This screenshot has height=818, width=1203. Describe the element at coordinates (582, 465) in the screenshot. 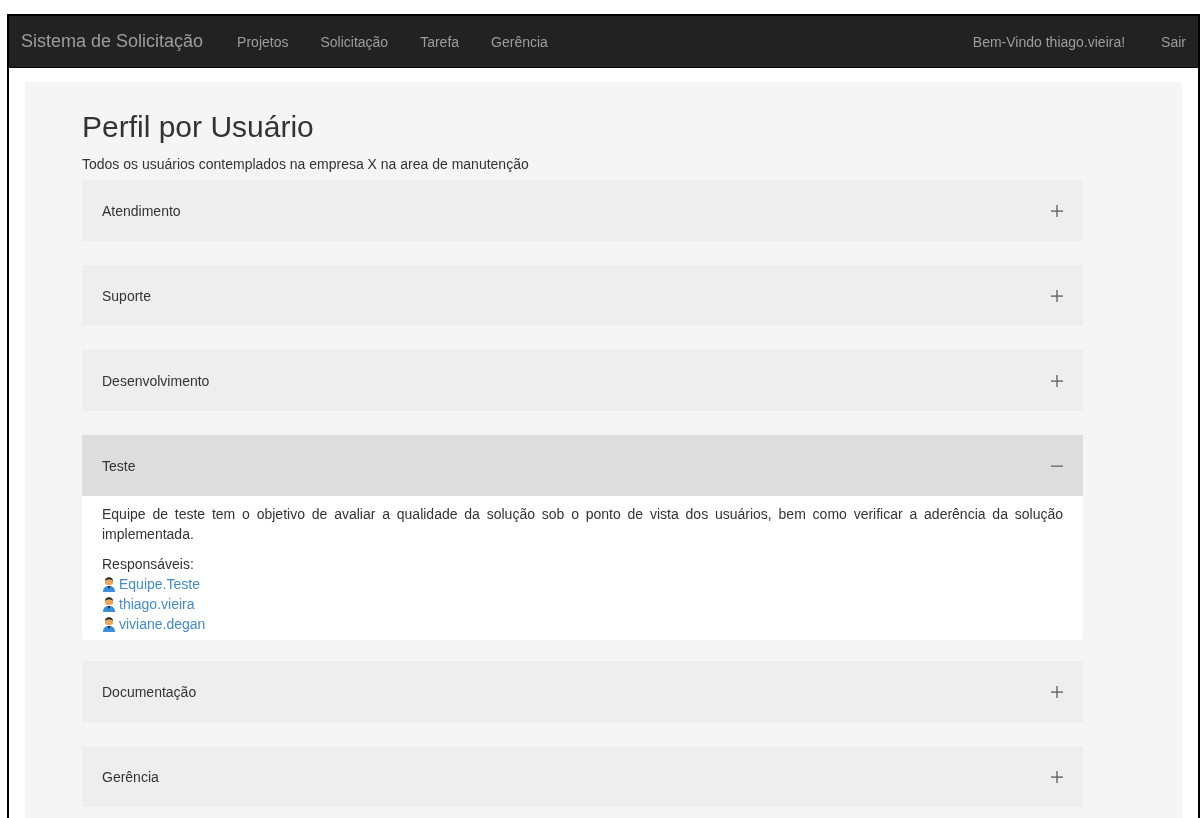

I see `accordion-header: Teste` at that location.